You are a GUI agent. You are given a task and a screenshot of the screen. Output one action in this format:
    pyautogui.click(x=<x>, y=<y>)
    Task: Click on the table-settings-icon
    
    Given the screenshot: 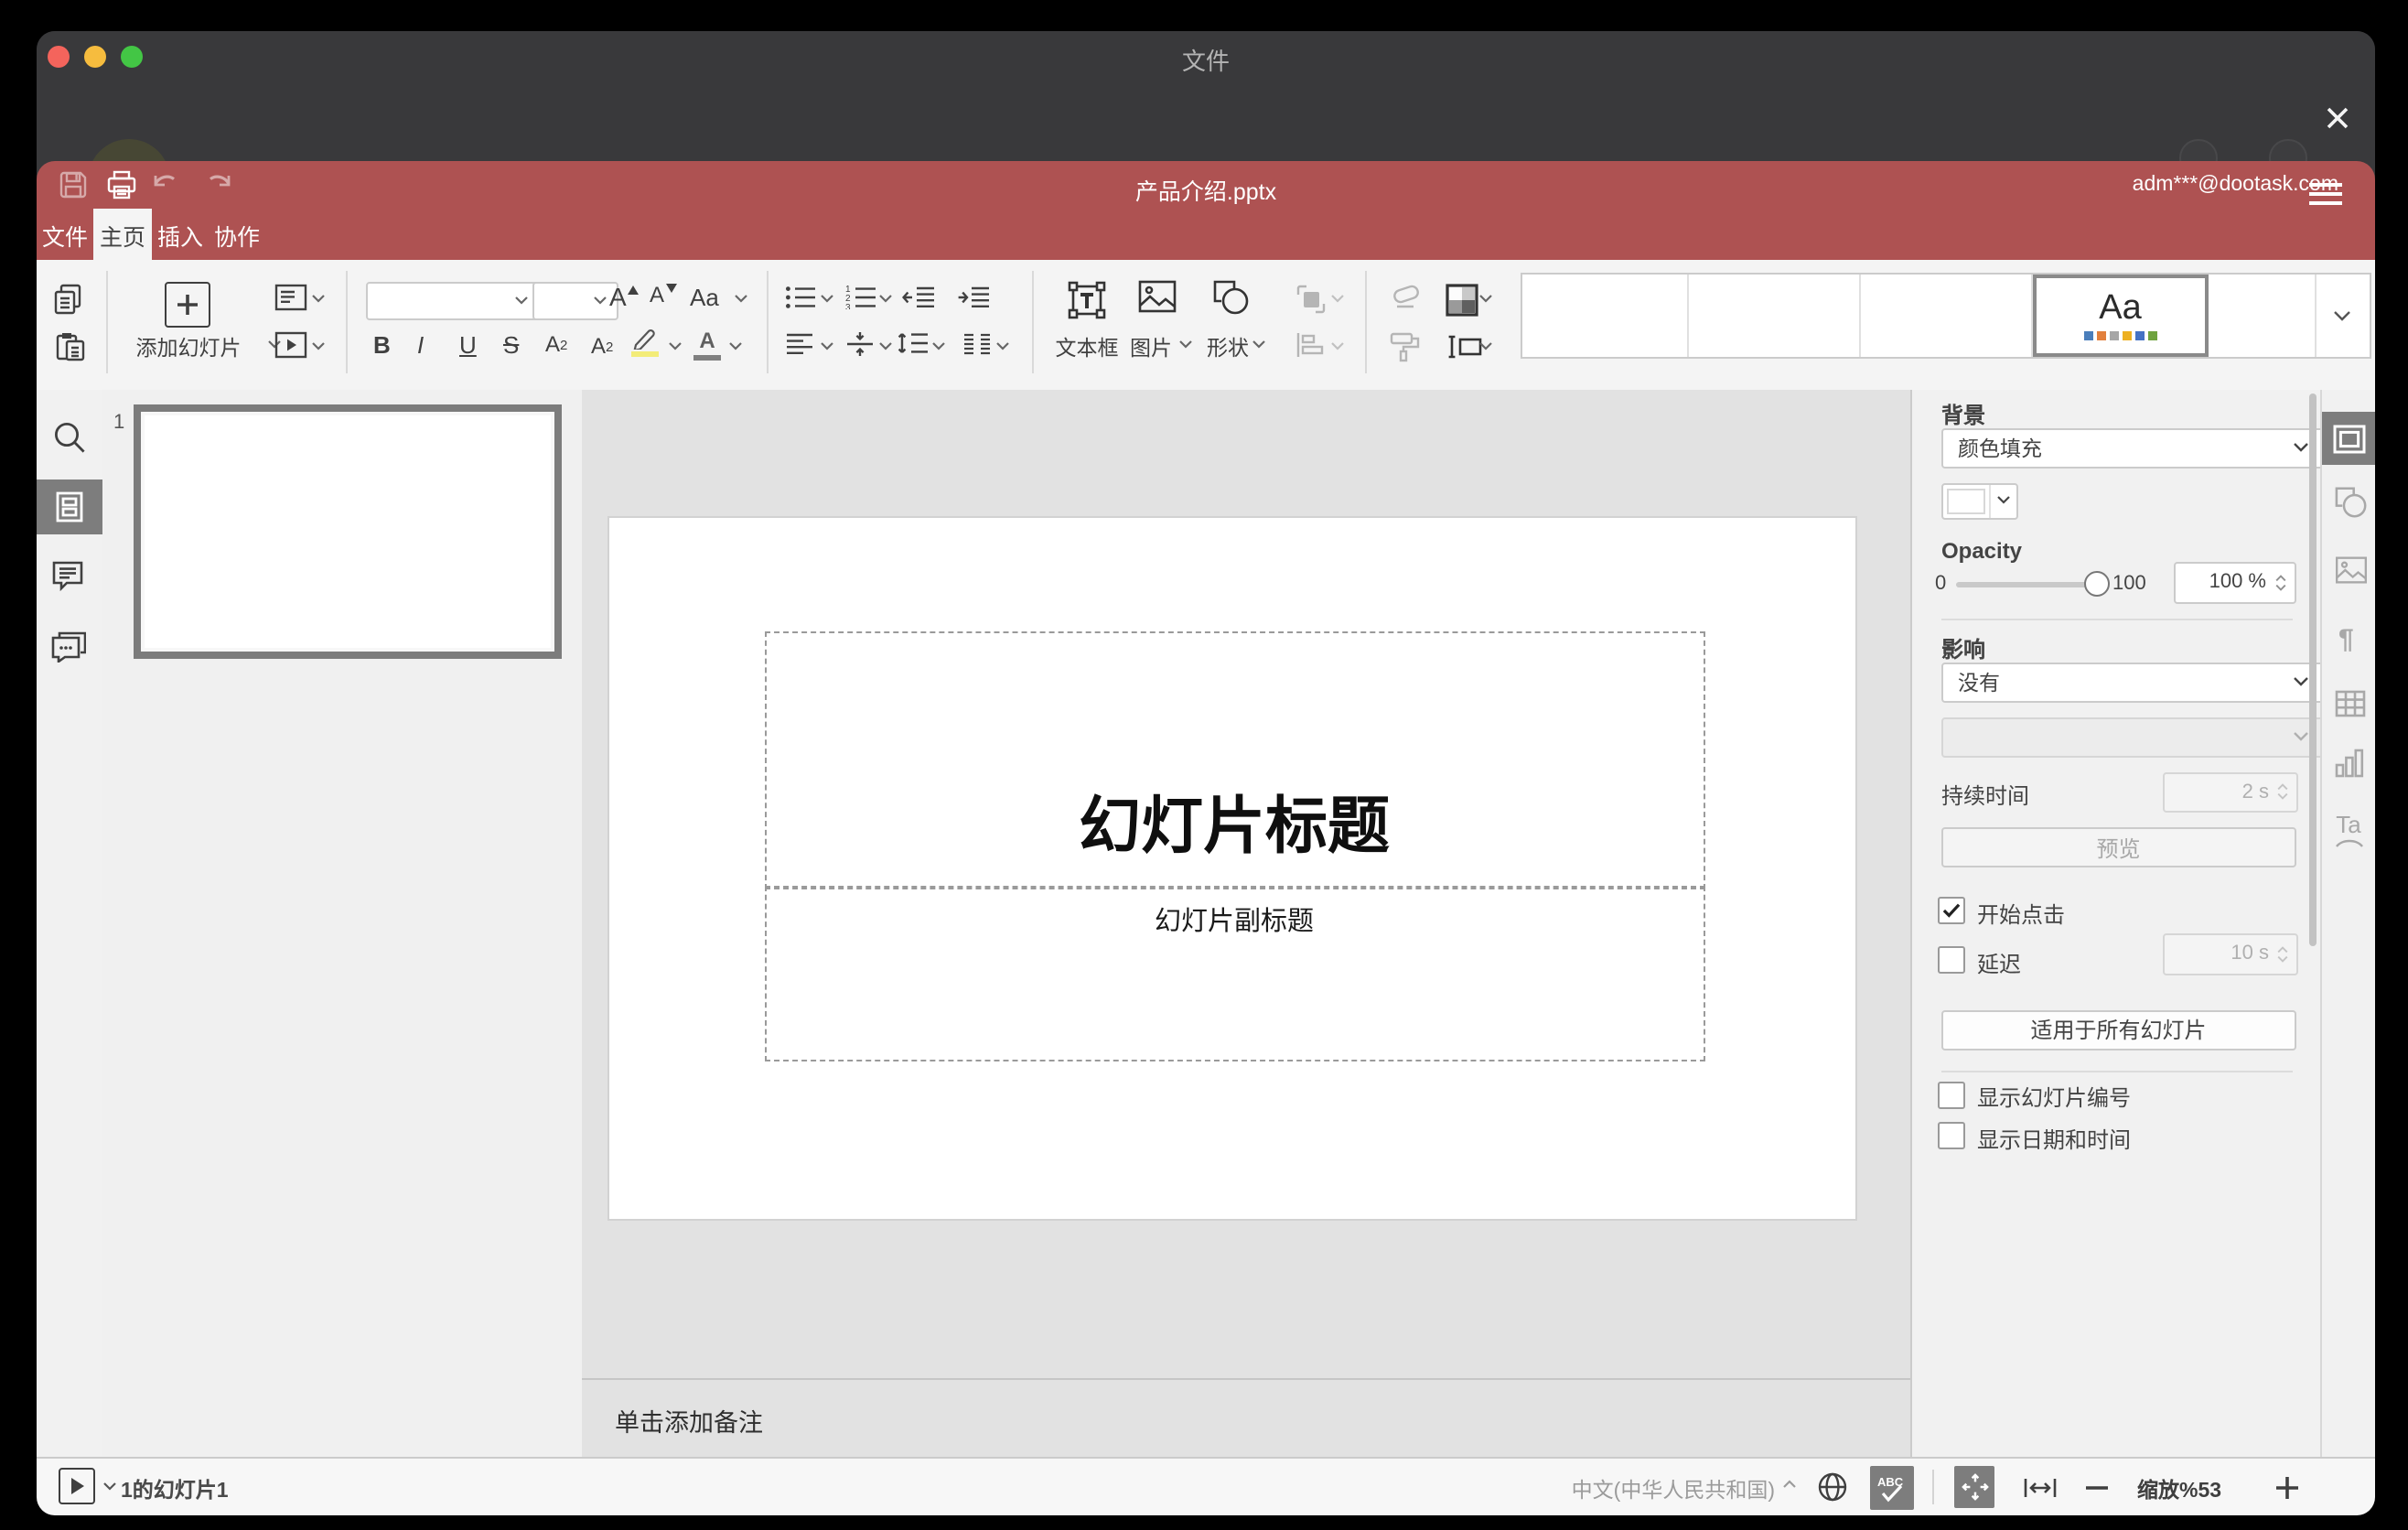 What is the action you would take?
    pyautogui.click(x=2349, y=703)
    